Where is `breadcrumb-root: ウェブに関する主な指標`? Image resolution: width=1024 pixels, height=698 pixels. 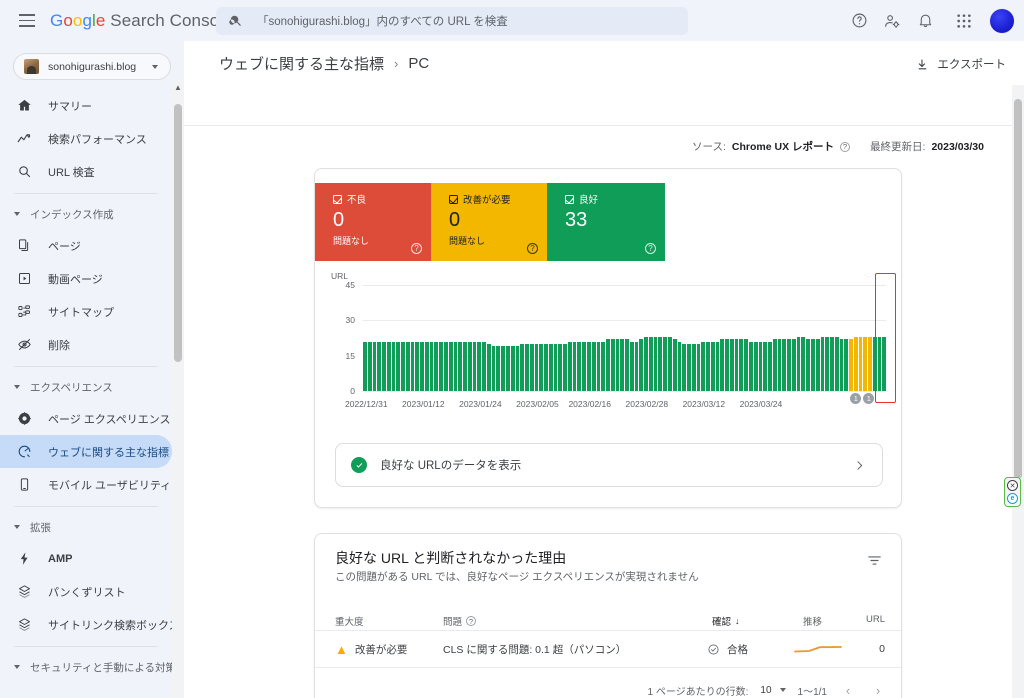 breadcrumb-root: ウェブに関する主な指標 is located at coordinates (301, 63).